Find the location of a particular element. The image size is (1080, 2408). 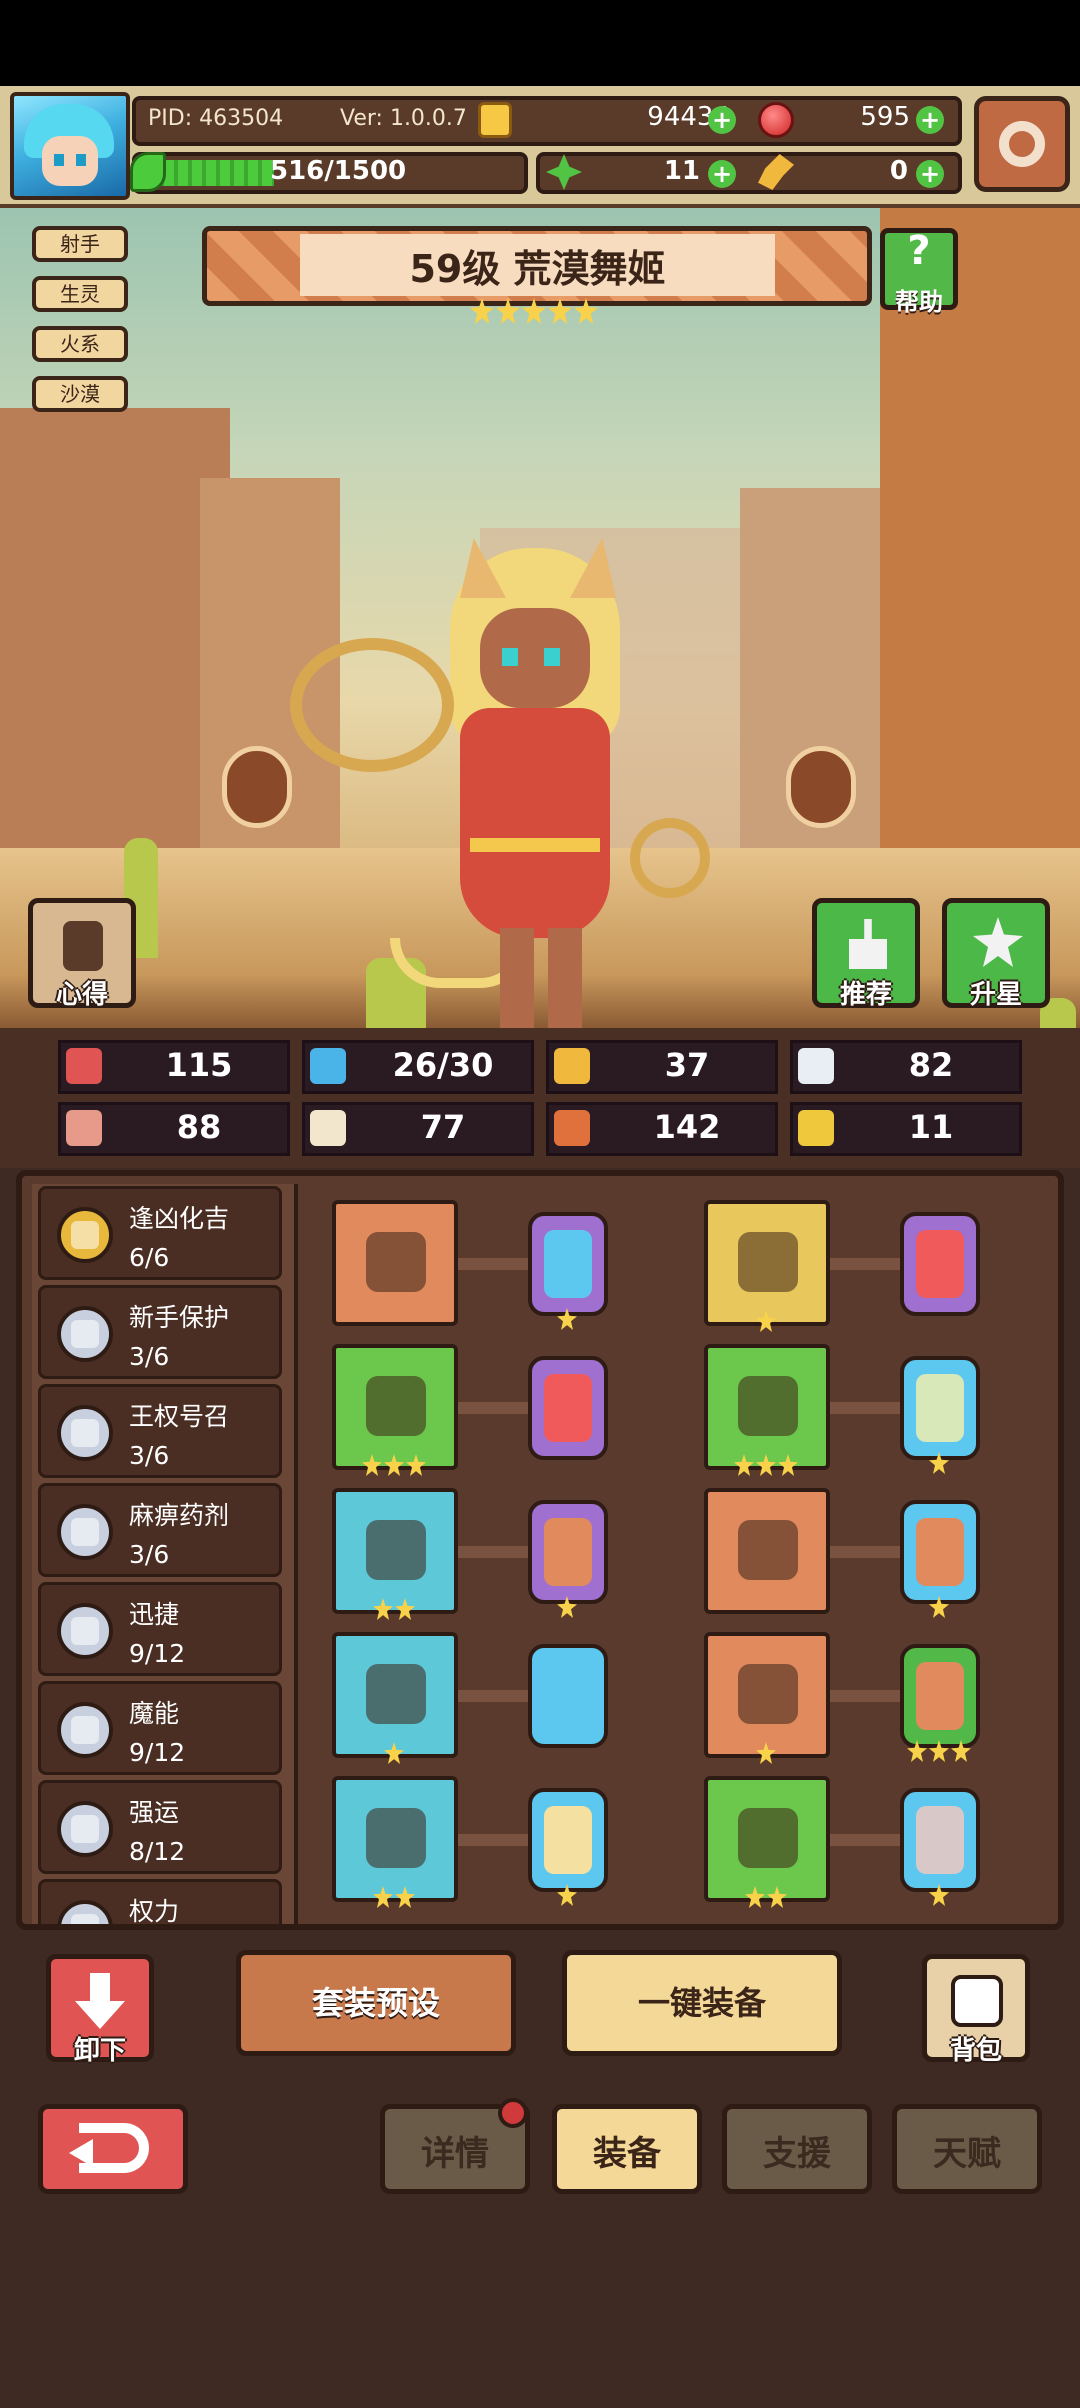

thumbs-up-icon is located at coordinates (868, 944).